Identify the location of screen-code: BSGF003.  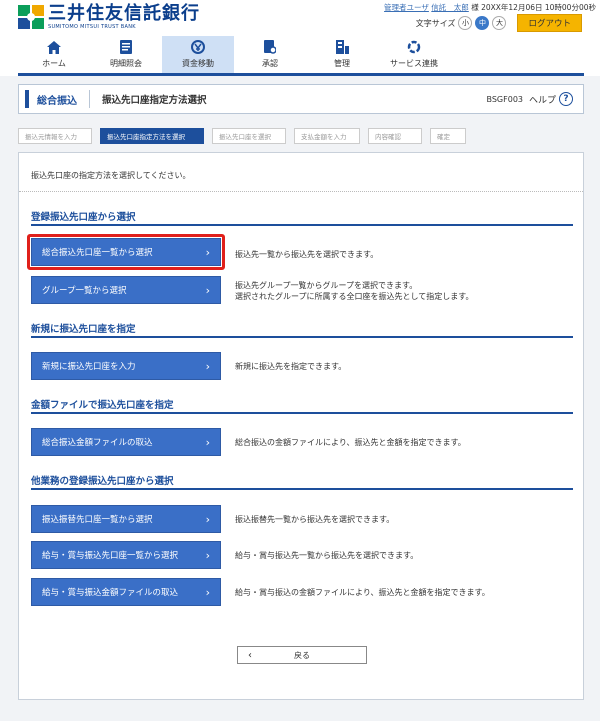
(505, 99).